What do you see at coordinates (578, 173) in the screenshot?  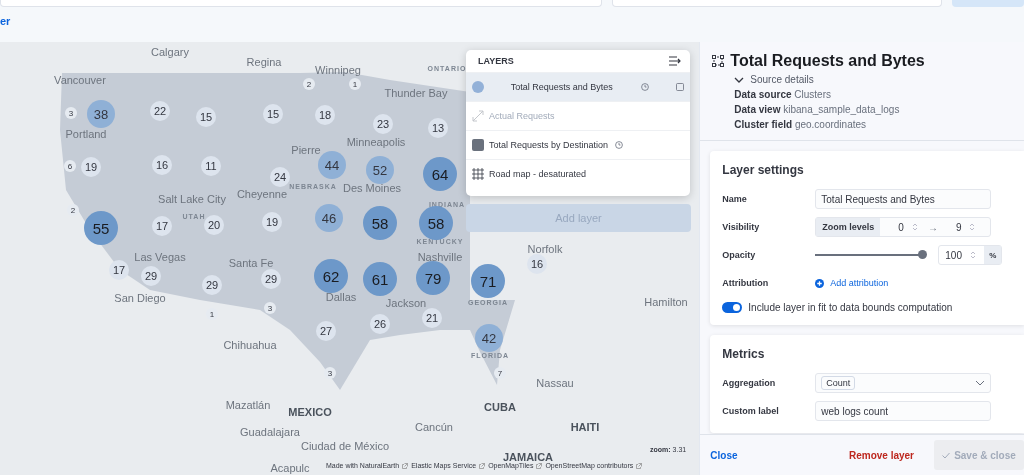 I see `layer-item: Road map - desaturated` at bounding box center [578, 173].